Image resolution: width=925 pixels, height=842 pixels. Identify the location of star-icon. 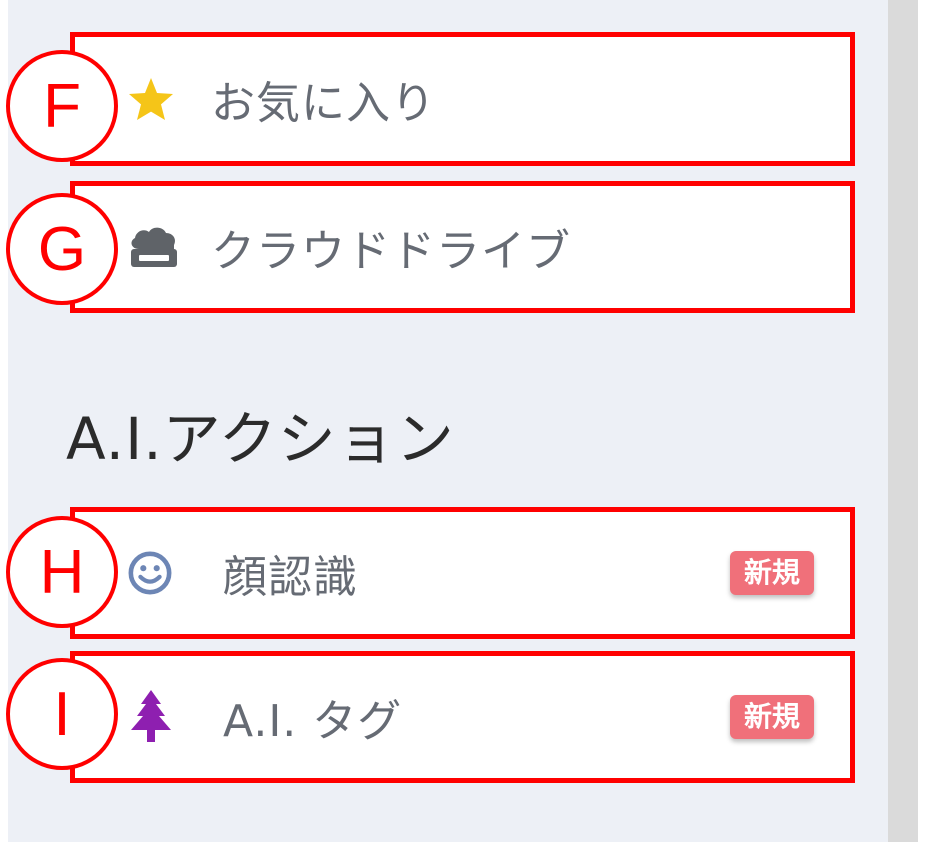
(151, 99).